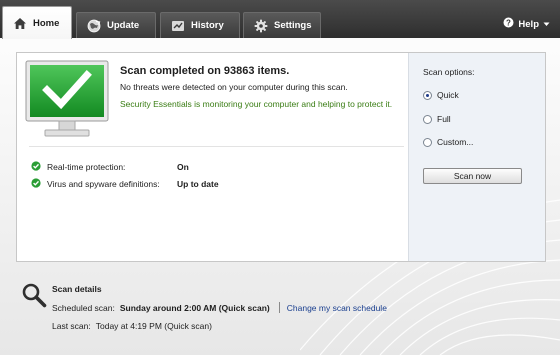 This screenshot has width=560, height=355. I want to click on home-icon, so click(20, 23).